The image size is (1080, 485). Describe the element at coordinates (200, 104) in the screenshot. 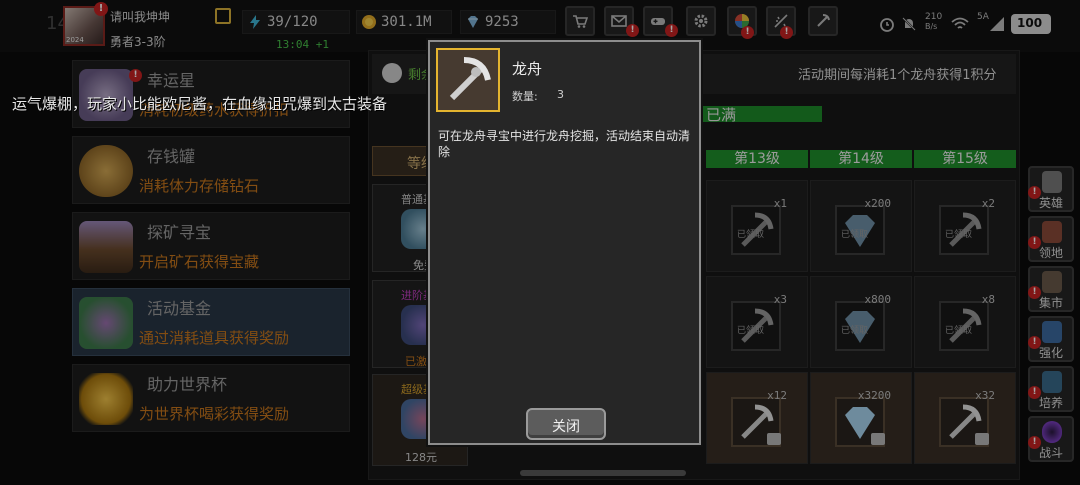

I see `announcement-banner: 运气爆棚，玩家小比能欧尼酱，在血缘诅咒爆到太古装备` at that location.